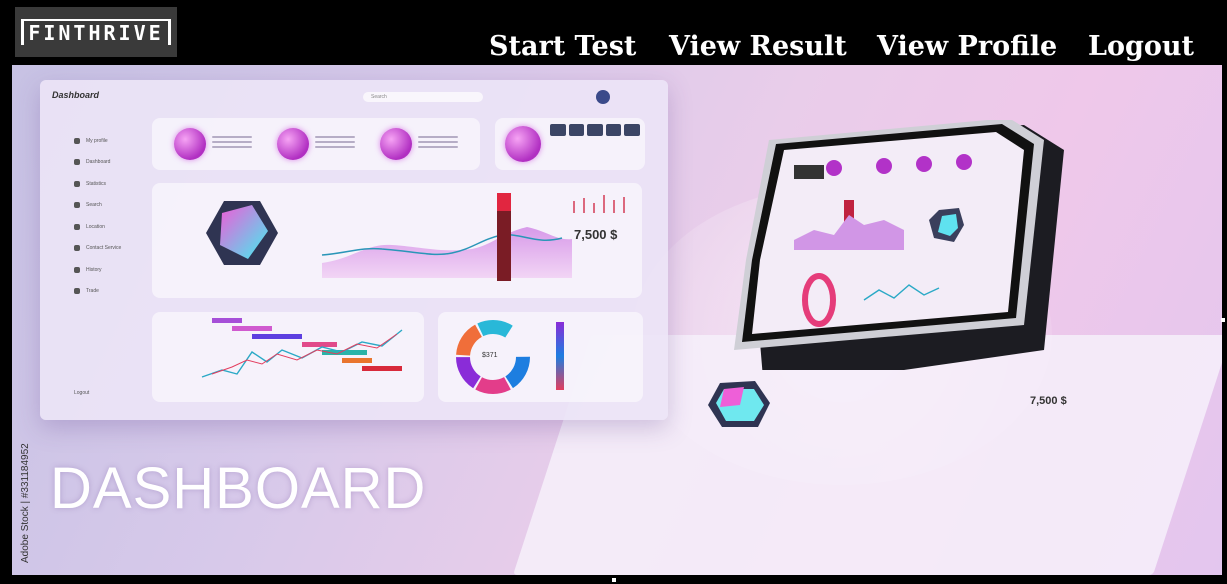 The image size is (1227, 584). What do you see at coordinates (77, 205) in the screenshot?
I see `search-icon` at bounding box center [77, 205].